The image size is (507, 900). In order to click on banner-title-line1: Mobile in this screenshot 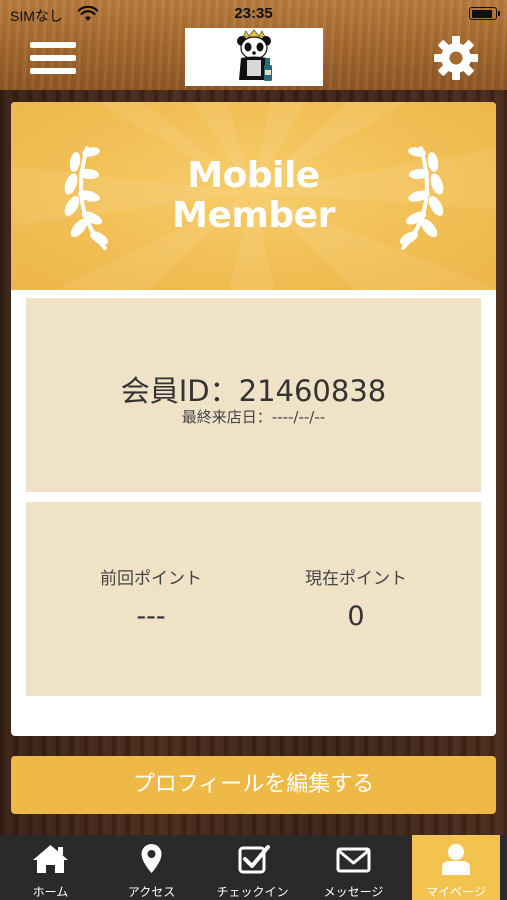, I will do `click(253, 175)`.